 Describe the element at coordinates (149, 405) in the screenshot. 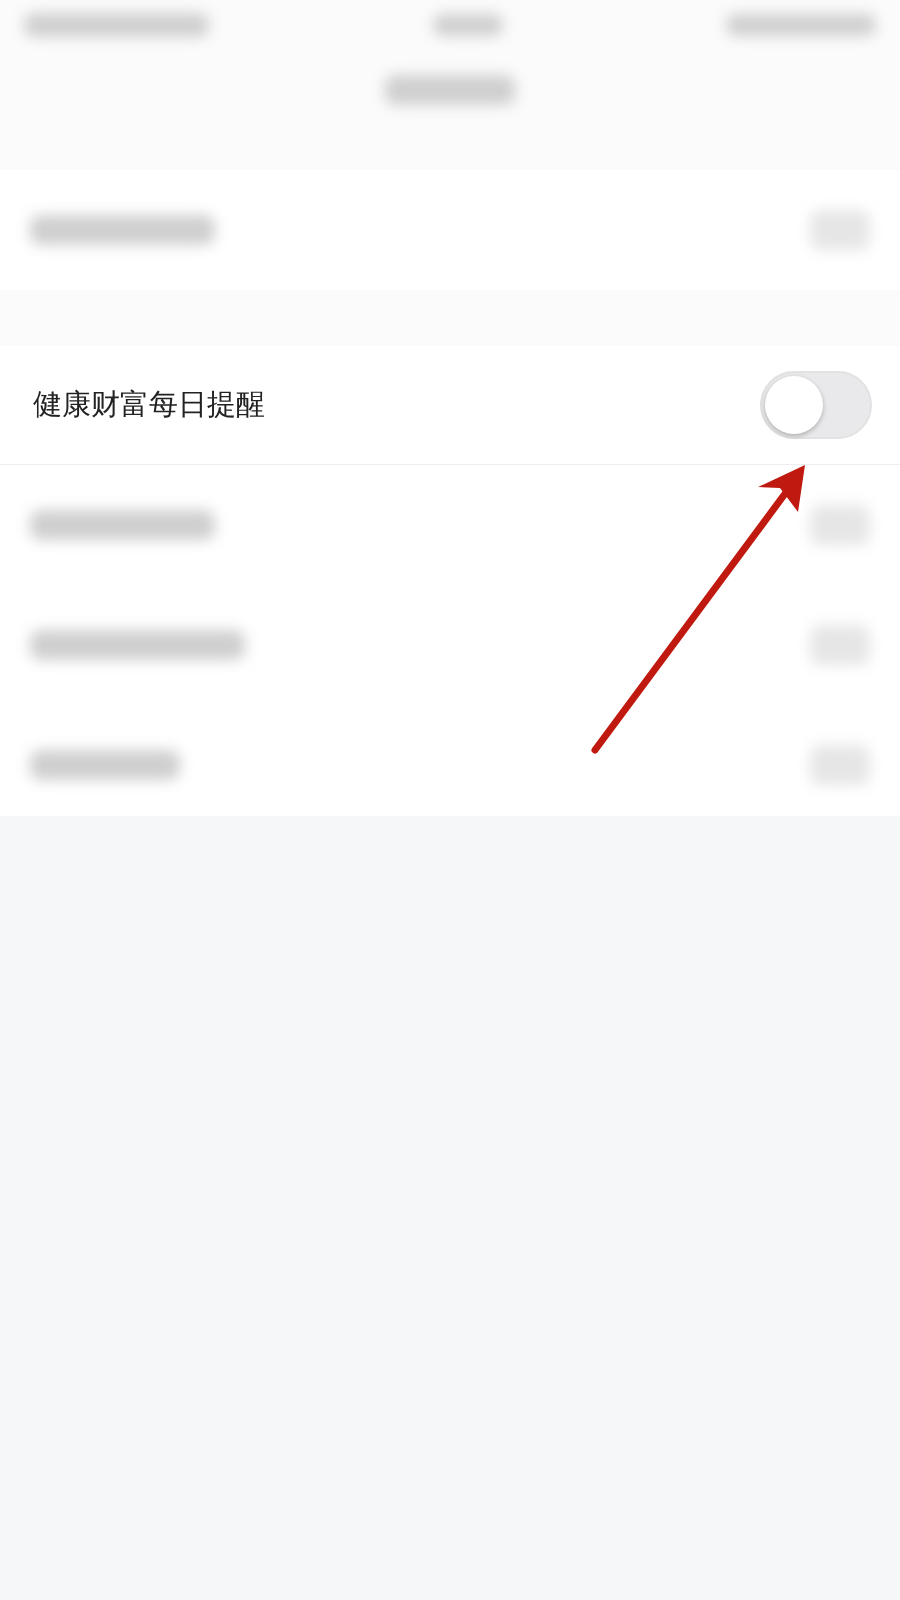

I see `setting-label: 健康财富每日提醒` at that location.